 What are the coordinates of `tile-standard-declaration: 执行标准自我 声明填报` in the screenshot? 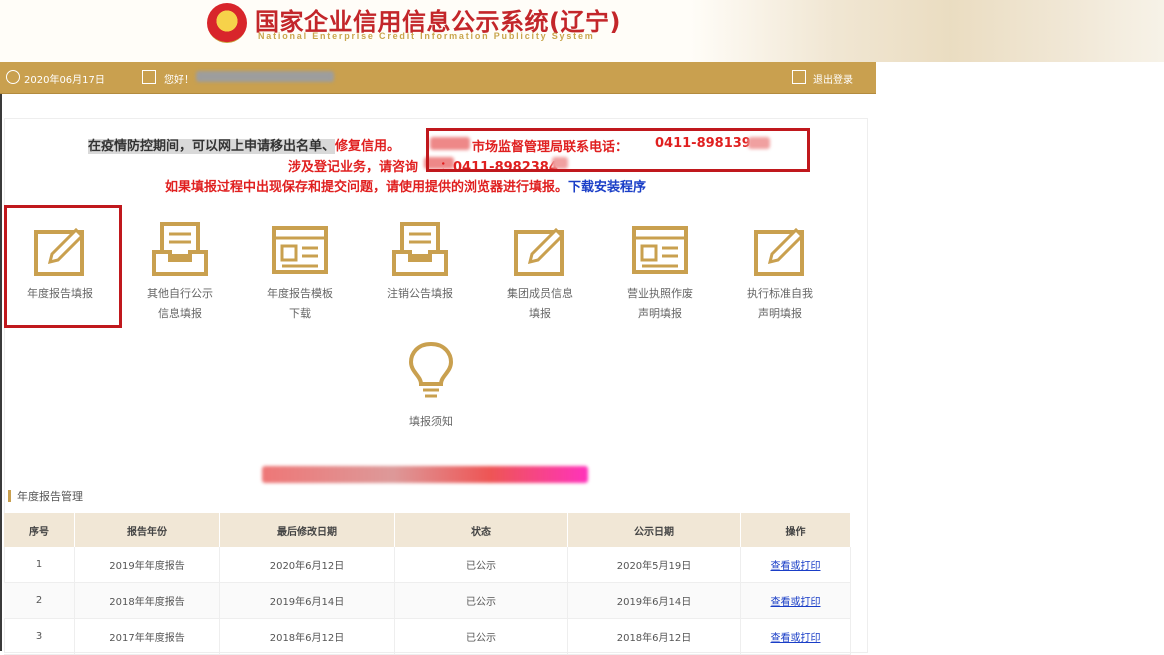 It's located at (780, 271).